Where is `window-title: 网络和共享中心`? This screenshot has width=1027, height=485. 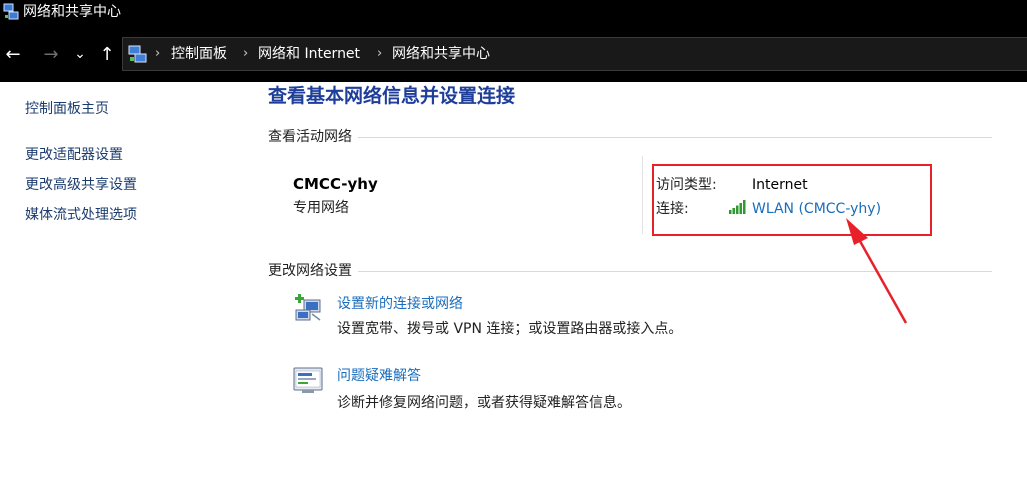 window-title: 网络和共享中心 is located at coordinates (72, 12).